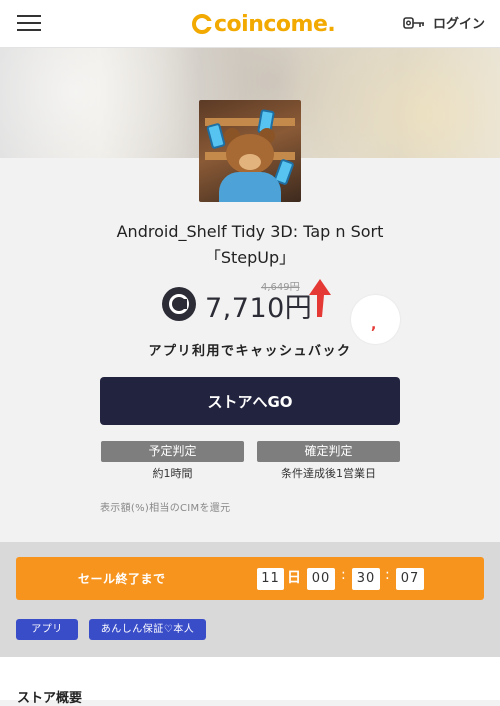 This screenshot has height=706, width=500. What do you see at coordinates (250, 351) in the screenshot?
I see `cashback-text: アプリ利用でキャッシュバック` at bounding box center [250, 351].